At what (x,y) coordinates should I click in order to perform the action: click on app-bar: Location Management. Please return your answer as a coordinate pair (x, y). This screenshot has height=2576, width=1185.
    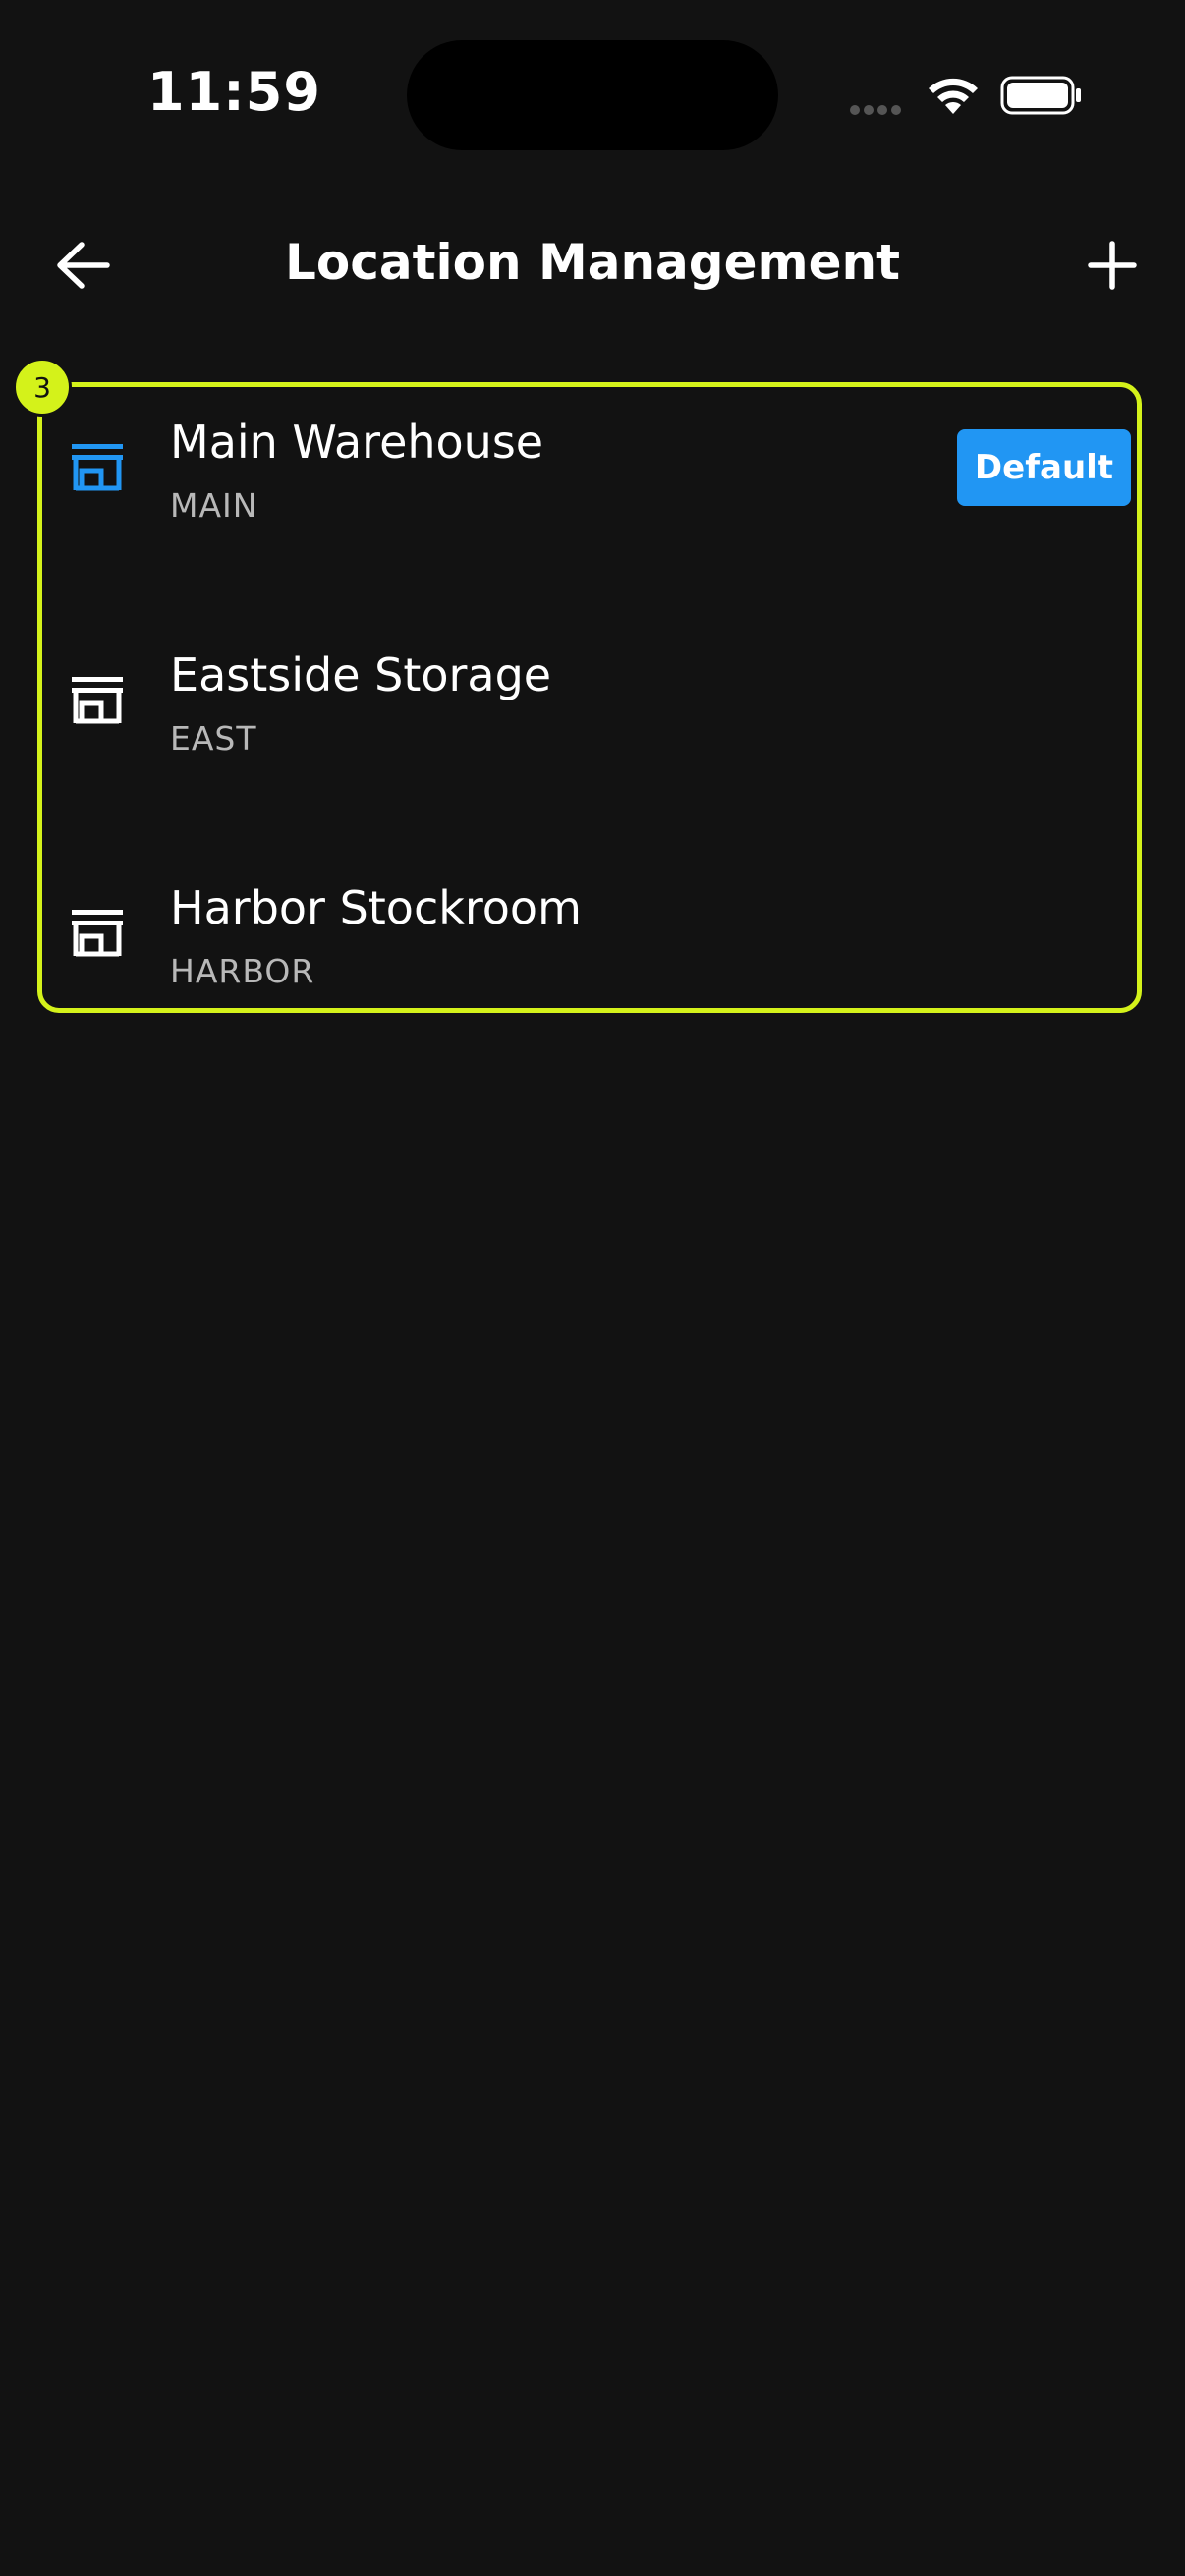
    Looking at the image, I should click on (592, 265).